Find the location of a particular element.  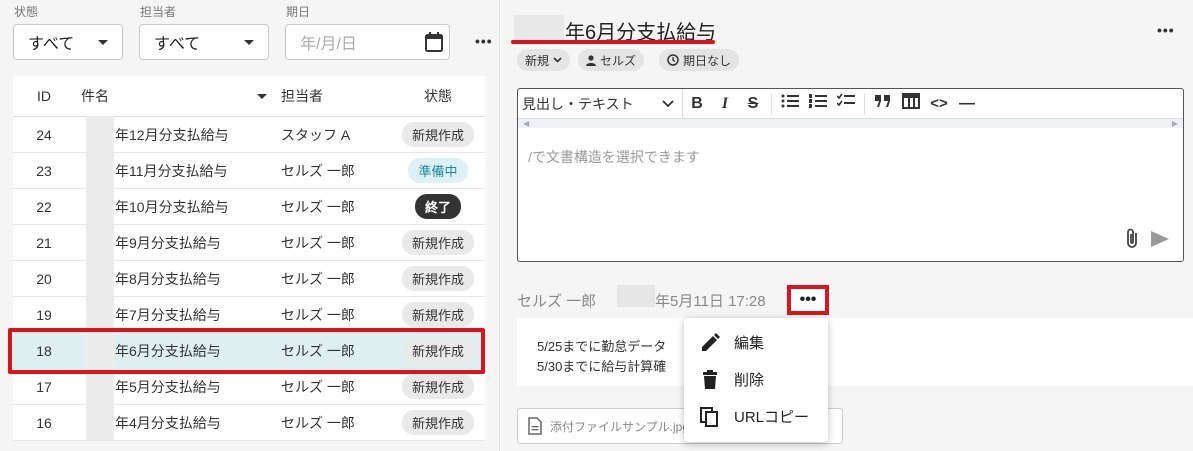

table-row: 16 年4月分支払給与 セルズ 一郎 新規作成 is located at coordinates (249, 422).